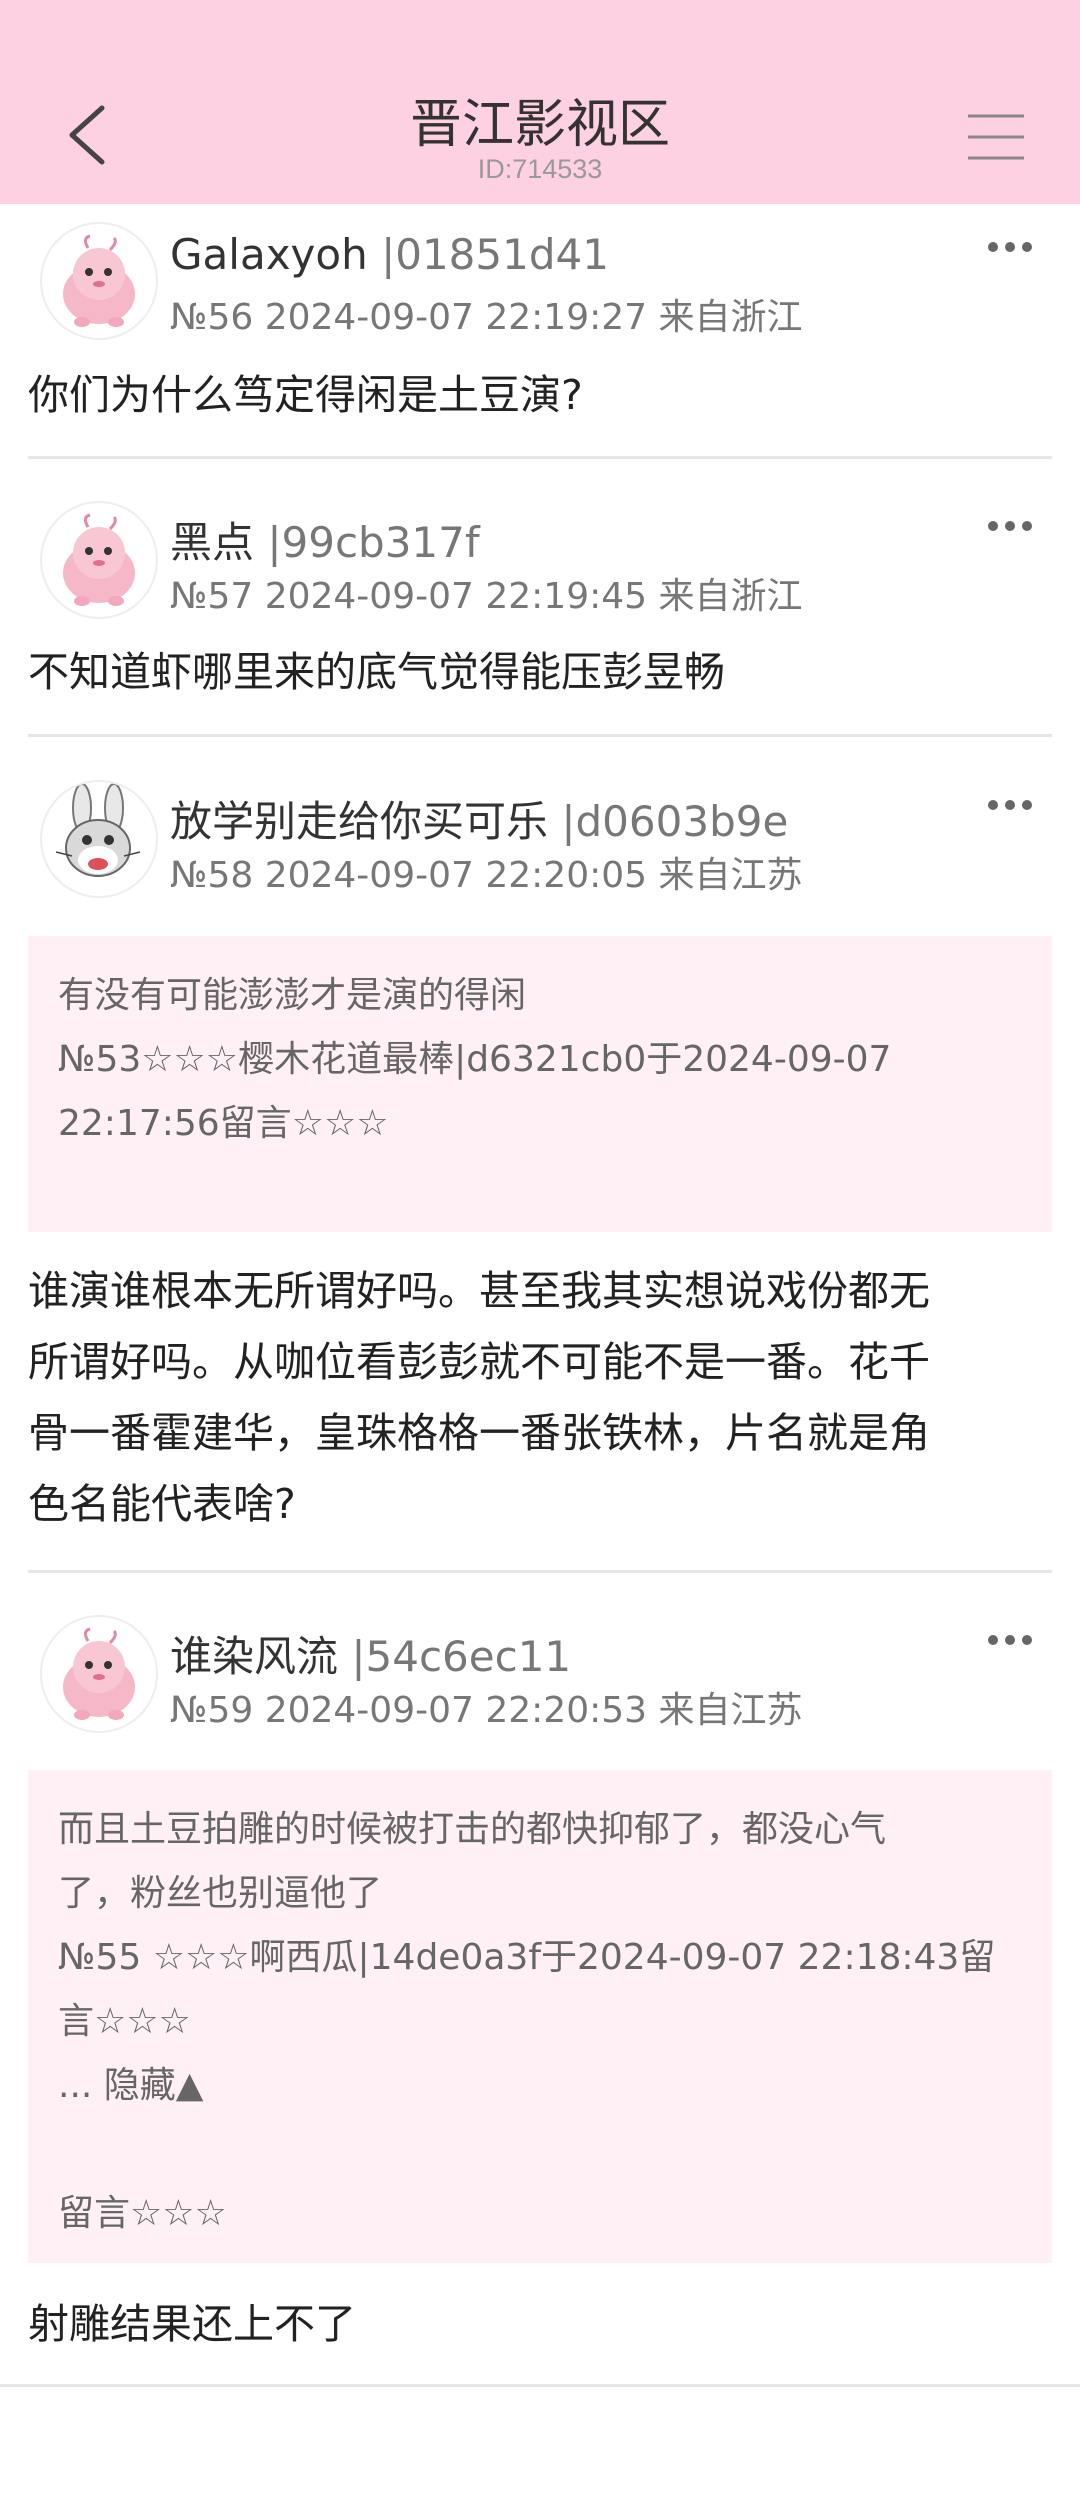  What do you see at coordinates (367, 542) in the screenshot?
I see `user-hash: |99cb317f` at bounding box center [367, 542].